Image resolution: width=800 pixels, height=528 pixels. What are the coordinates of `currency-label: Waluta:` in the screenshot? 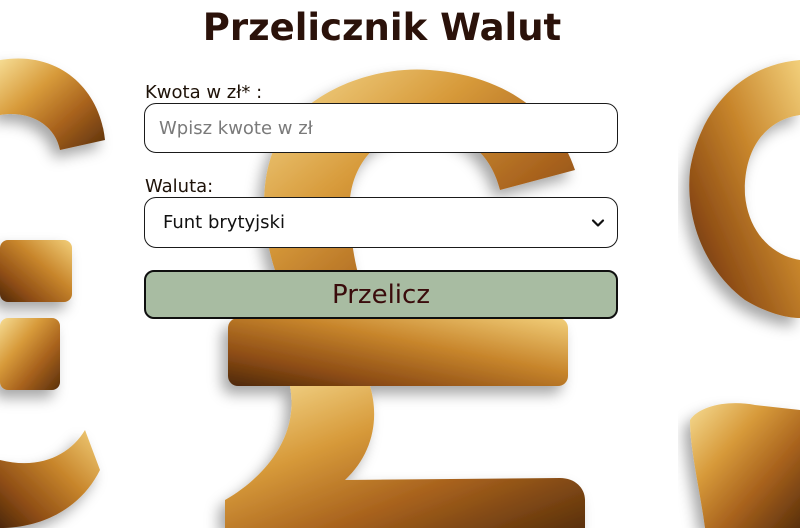 It's located at (179, 186).